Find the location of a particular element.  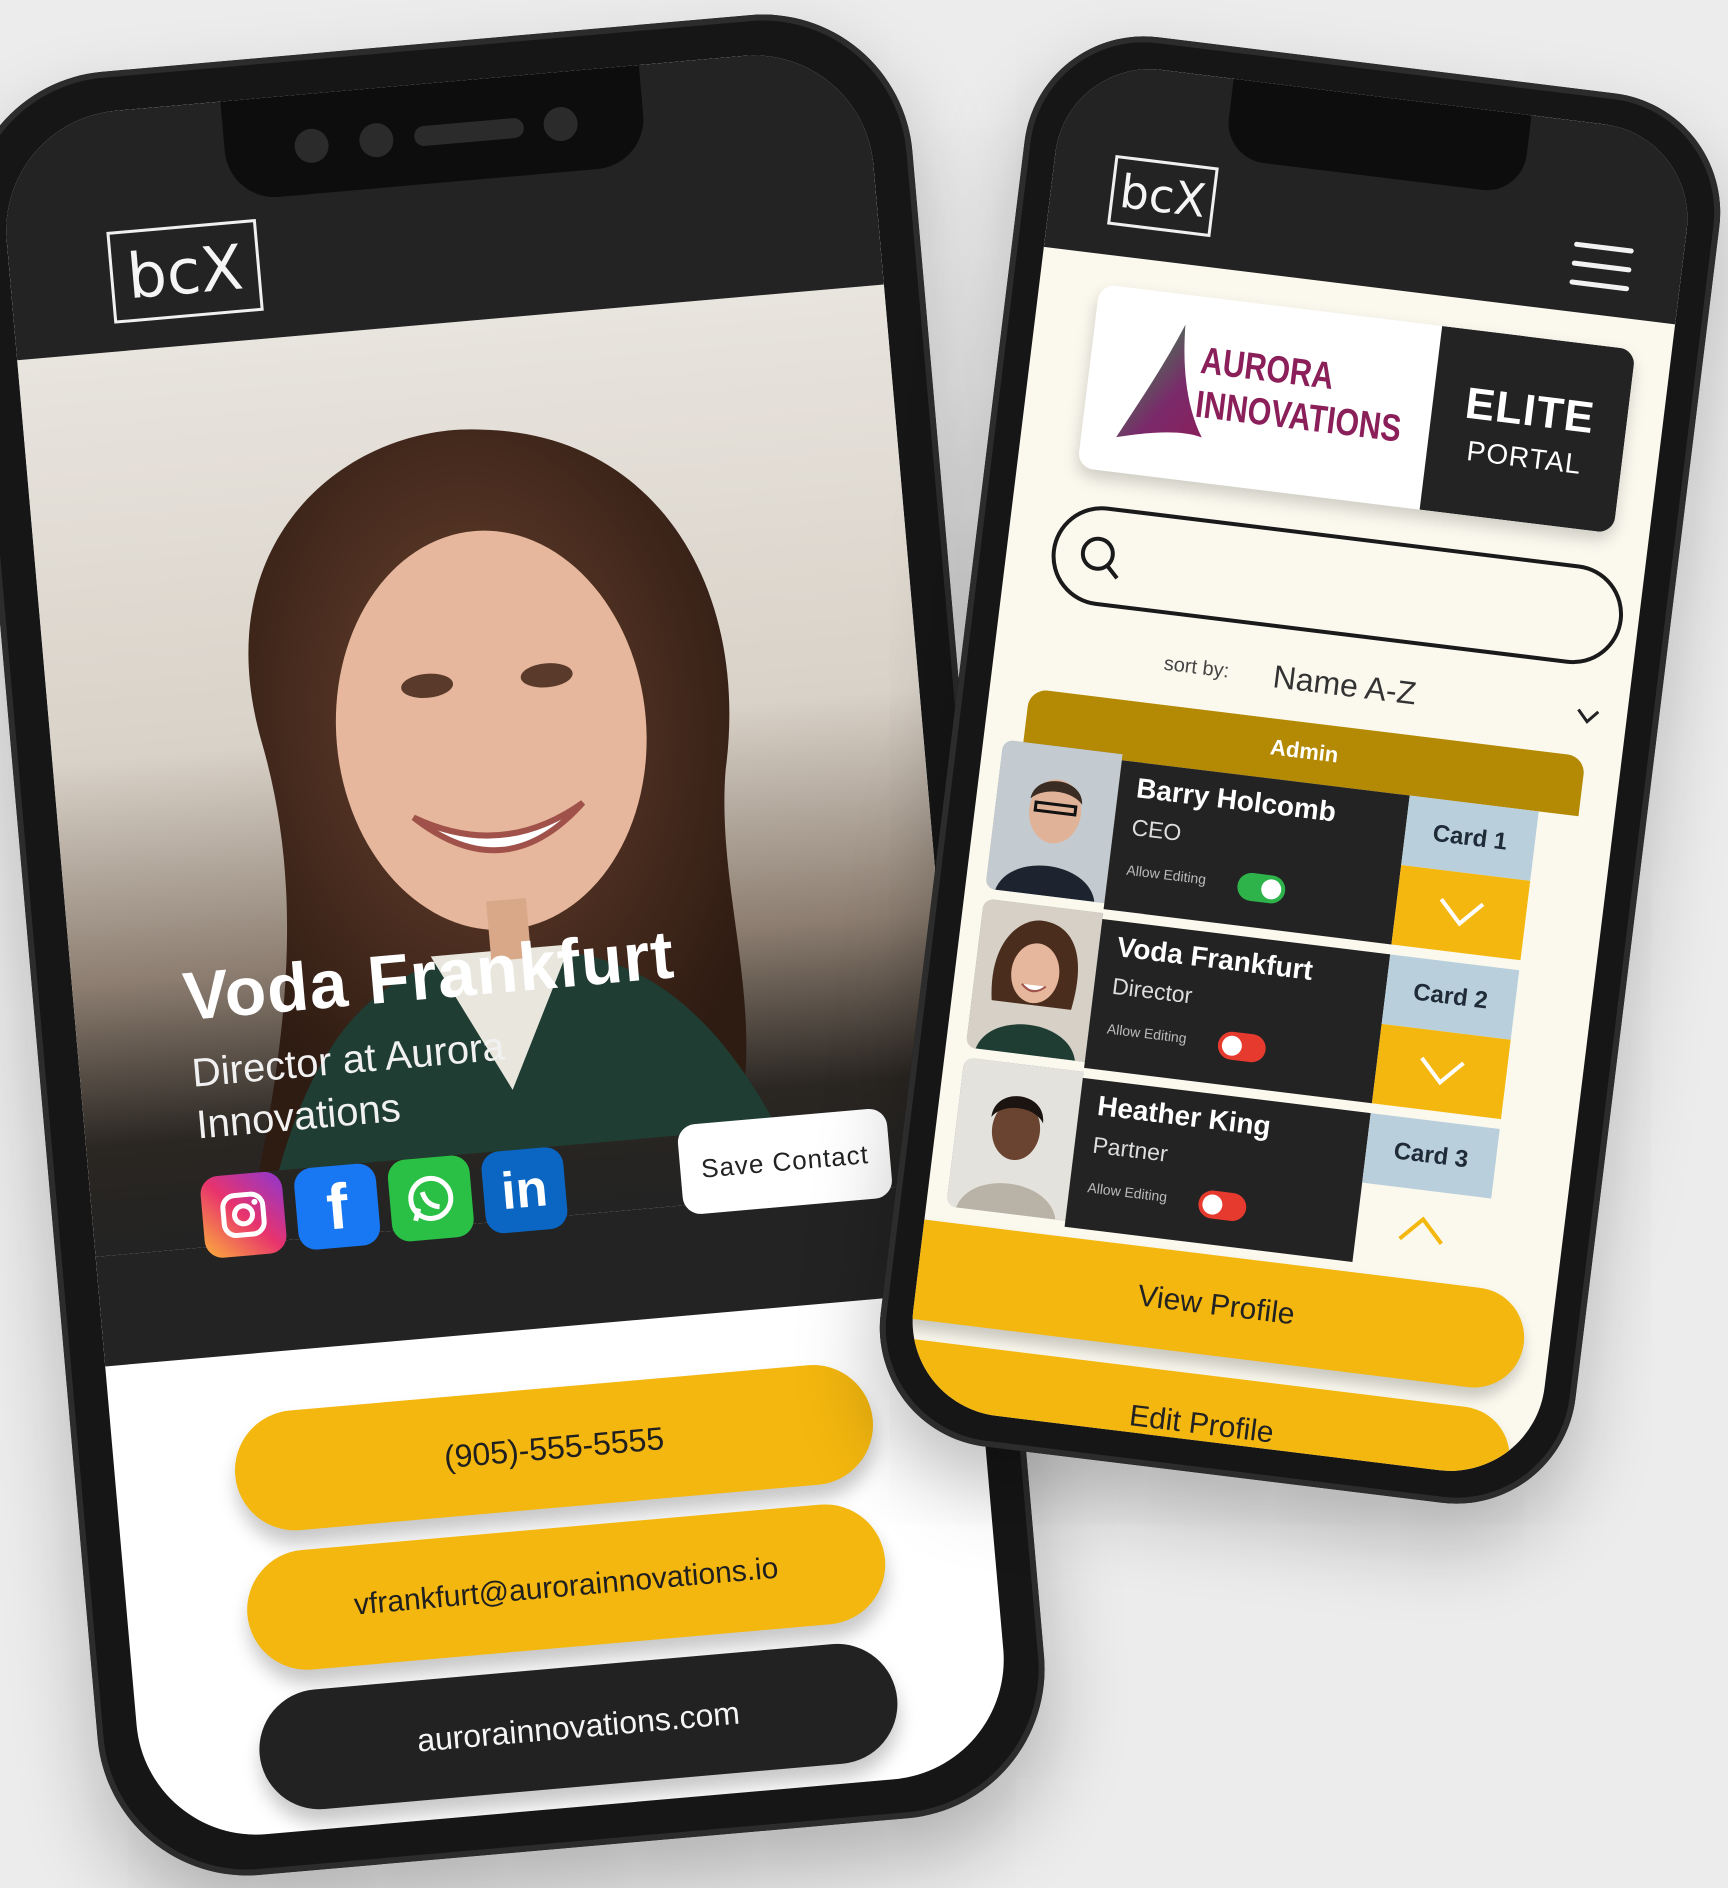

company-banner: AURORA INNOVATIONS ELITE PORTAL is located at coordinates (1356, 408).